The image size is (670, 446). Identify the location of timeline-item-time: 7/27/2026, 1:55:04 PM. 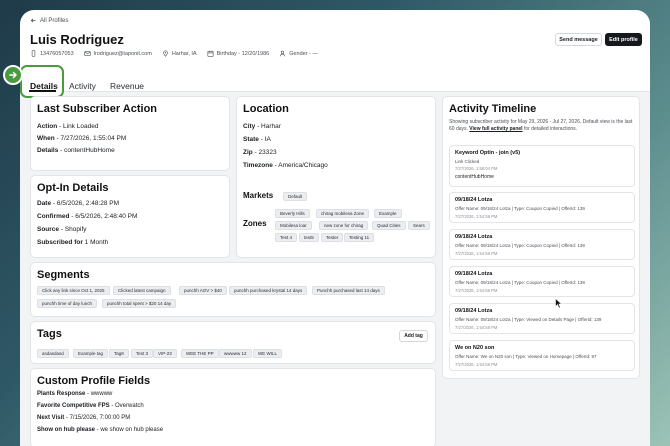
(476, 168).